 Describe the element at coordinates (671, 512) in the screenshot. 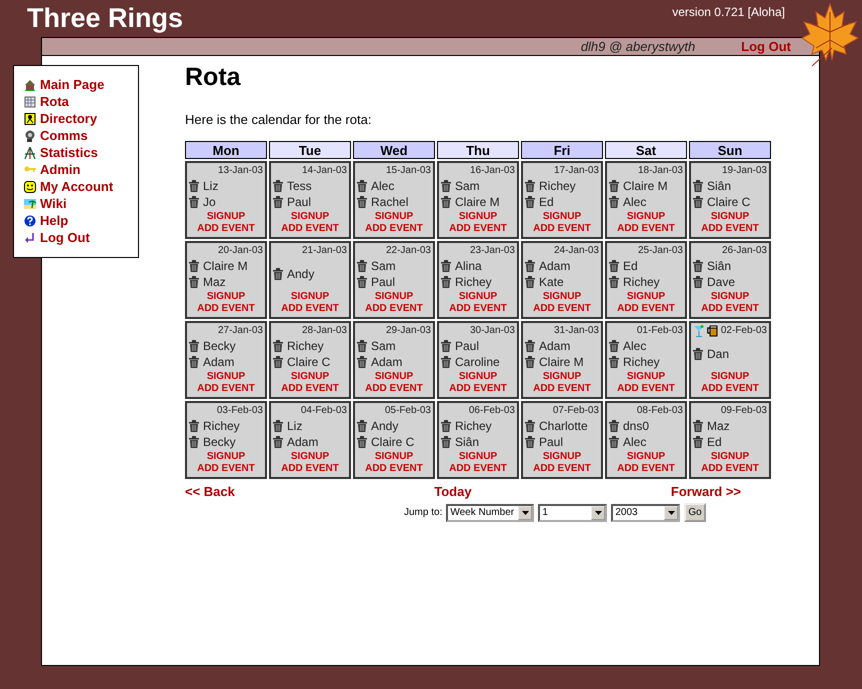

I see `dropdown-arrow-icon` at that location.